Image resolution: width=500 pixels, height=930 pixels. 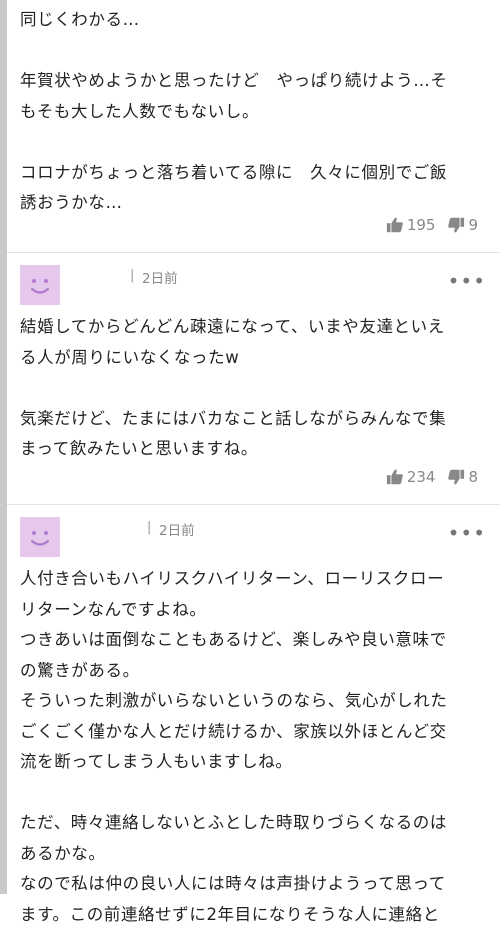 I want to click on dislike-button: 9, so click(x=462, y=225).